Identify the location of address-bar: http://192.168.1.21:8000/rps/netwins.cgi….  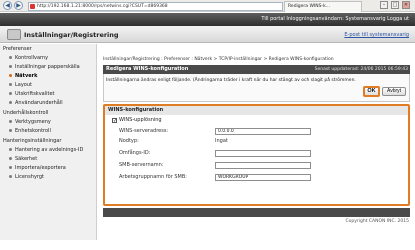
(155, 6).